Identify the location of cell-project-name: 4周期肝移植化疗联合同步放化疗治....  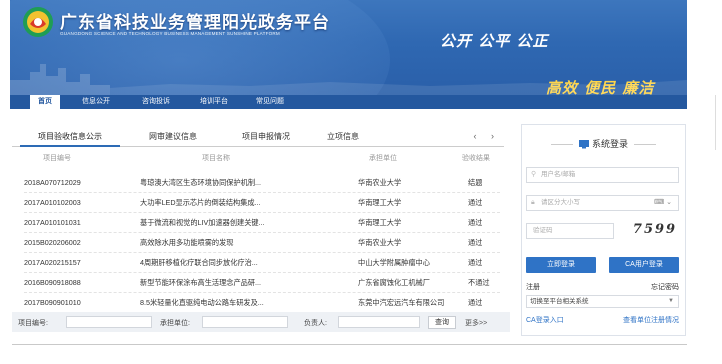
(230, 263).